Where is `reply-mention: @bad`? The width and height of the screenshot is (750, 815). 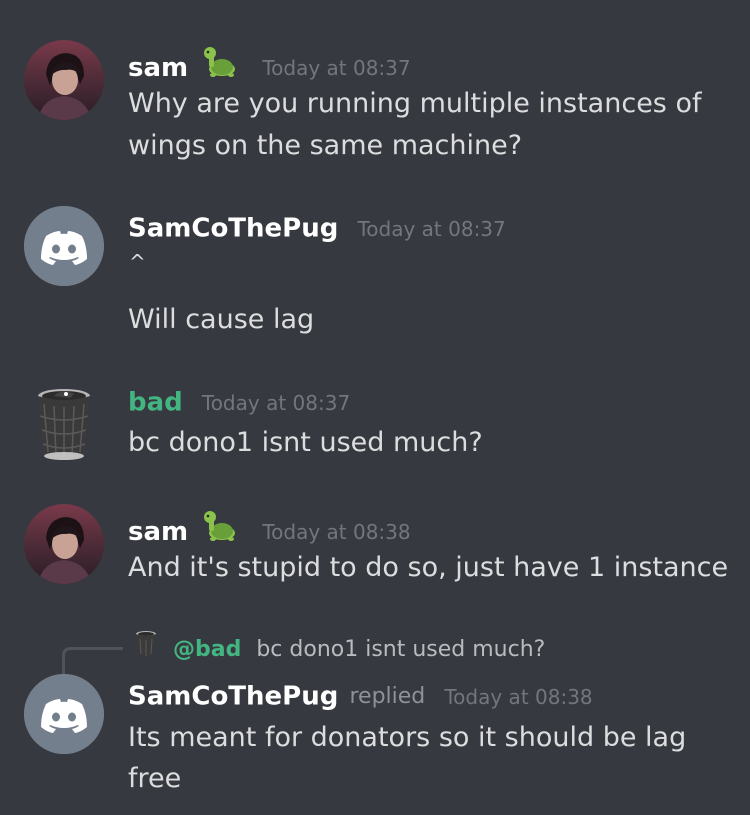 reply-mention: @bad is located at coordinates (207, 649).